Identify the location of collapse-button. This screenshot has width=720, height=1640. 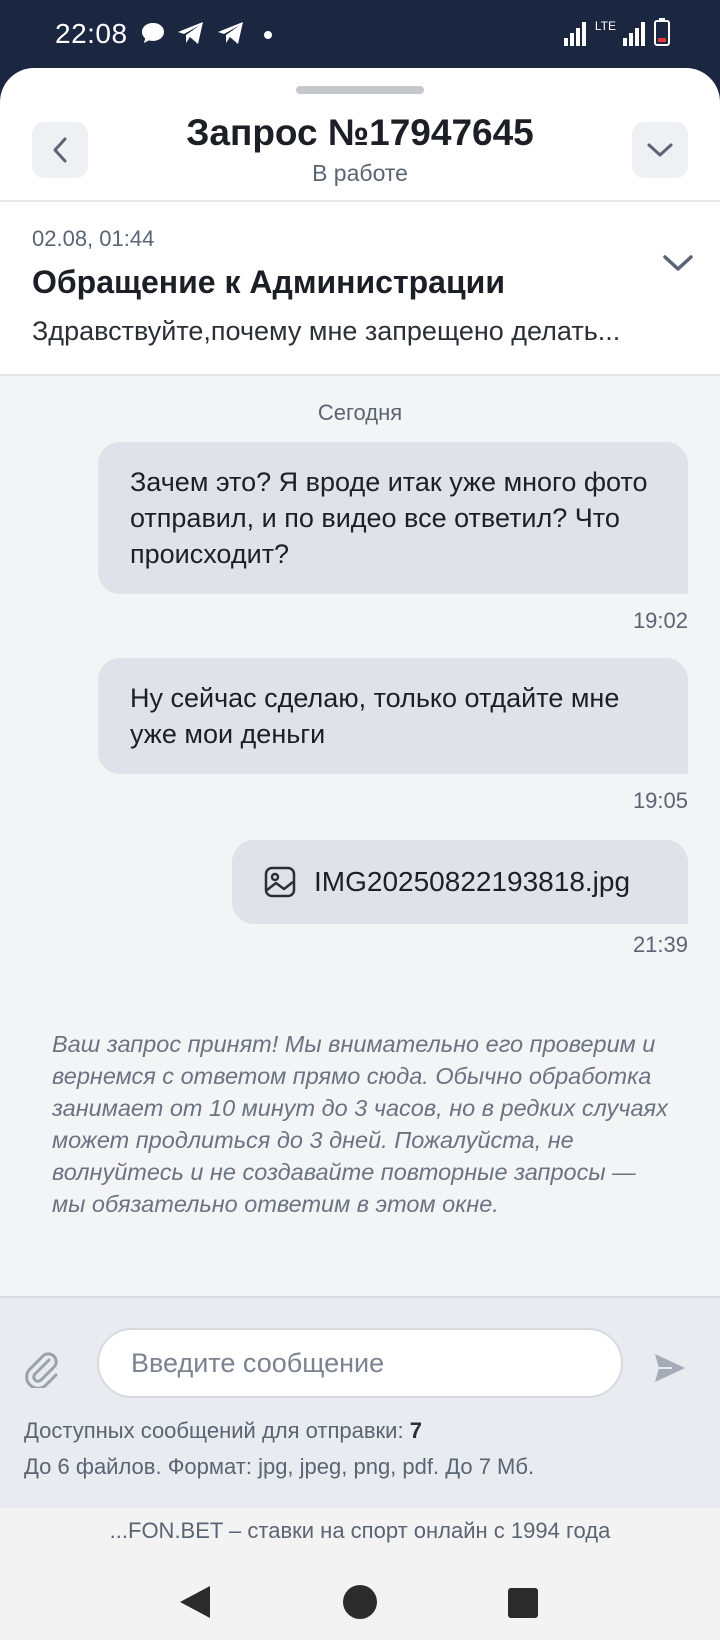
(660, 150).